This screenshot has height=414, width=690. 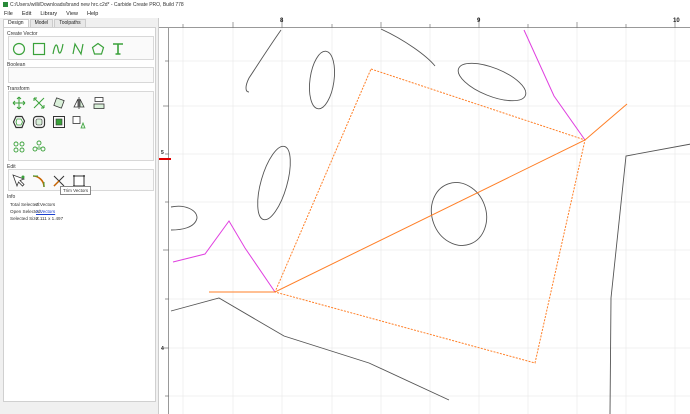 What do you see at coordinates (70, 23) in the screenshot?
I see `tab-toolpaths: Toolpaths` at bounding box center [70, 23].